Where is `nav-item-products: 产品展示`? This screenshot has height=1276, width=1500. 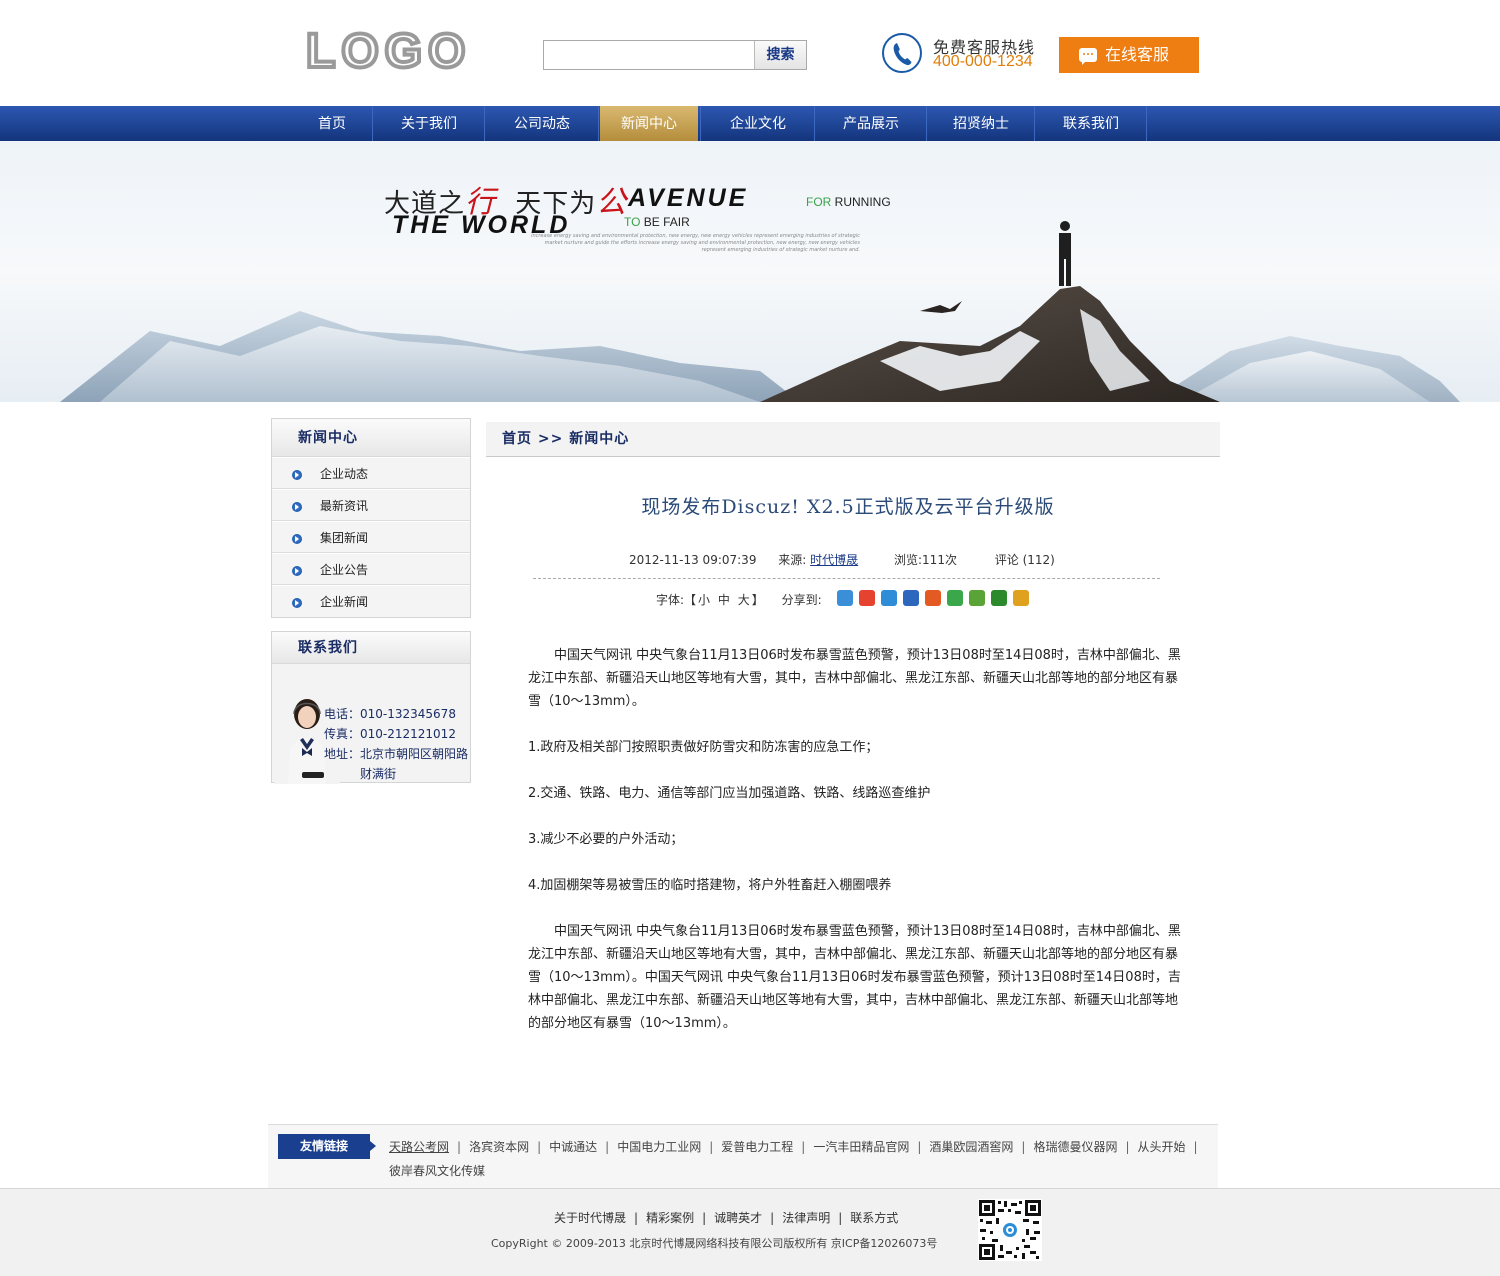 nav-item-products: 产品展示 is located at coordinates (871, 123).